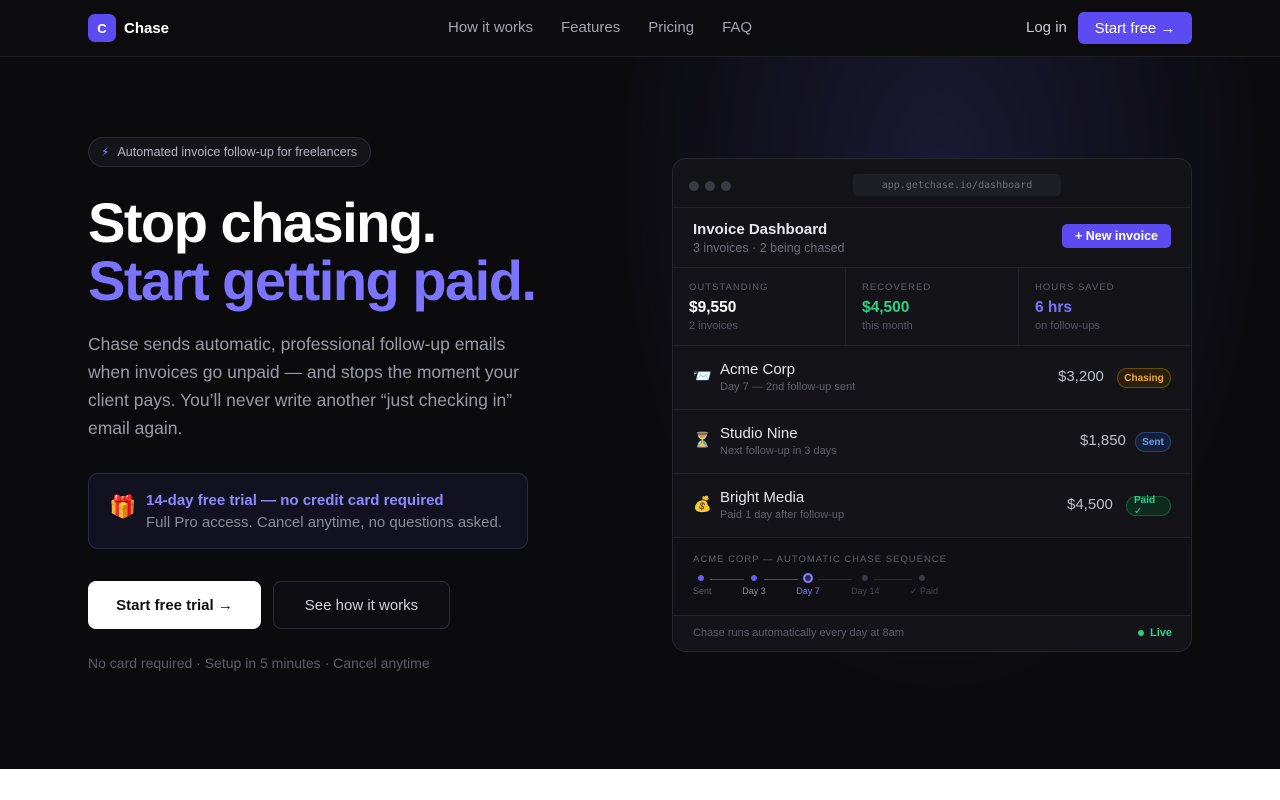 Image resolution: width=1280 pixels, height=800 pixels. Describe the element at coordinates (887, 326) in the screenshot. I see `stat-sub: this month` at that location.